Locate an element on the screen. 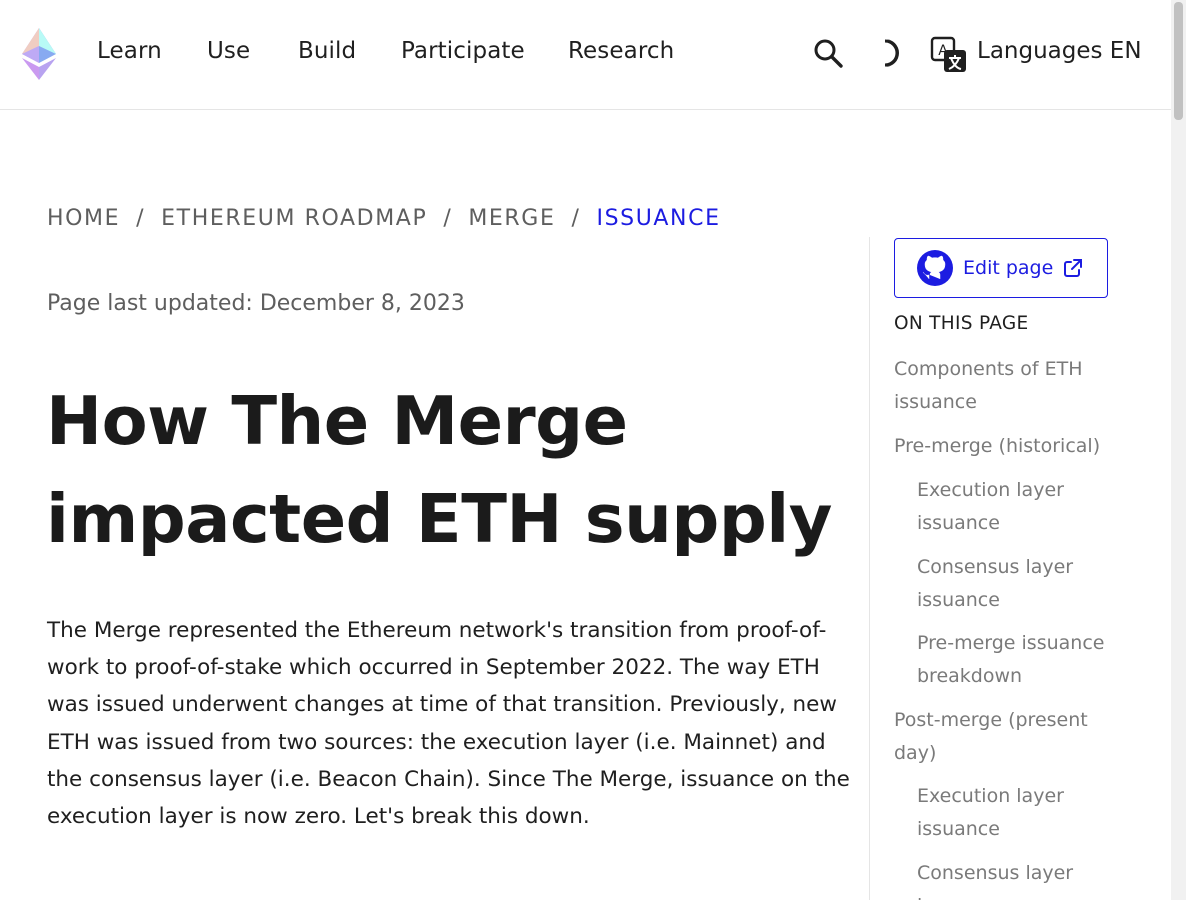  search-icon is located at coordinates (828, 53).